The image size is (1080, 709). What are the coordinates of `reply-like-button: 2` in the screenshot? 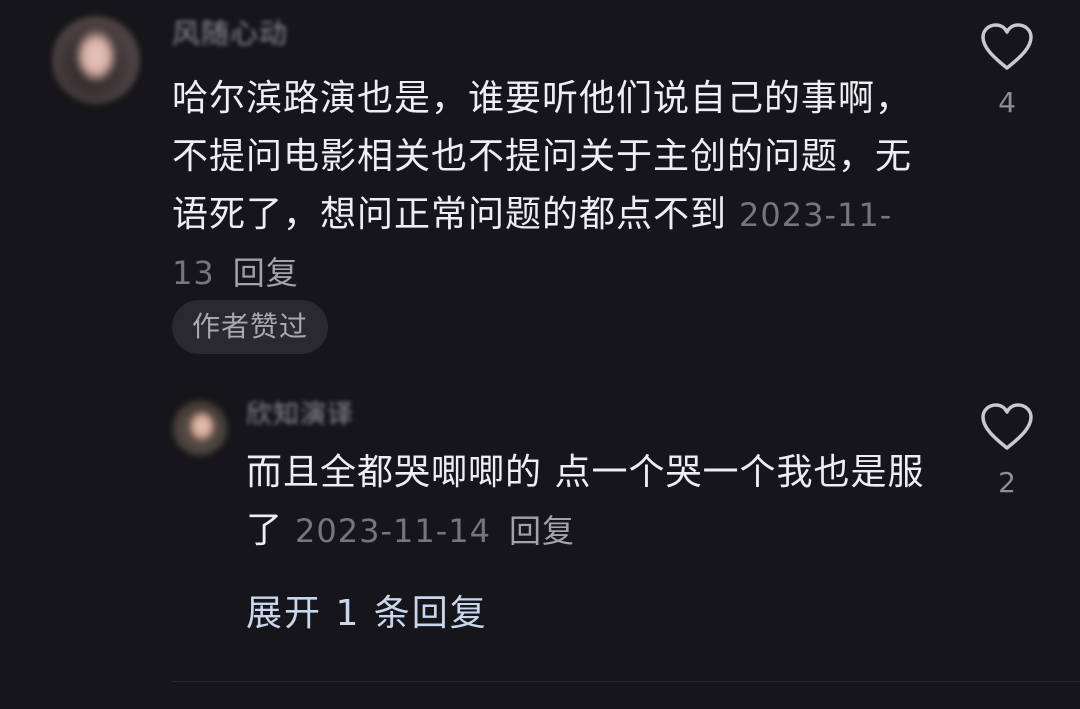 It's located at (1007, 450).